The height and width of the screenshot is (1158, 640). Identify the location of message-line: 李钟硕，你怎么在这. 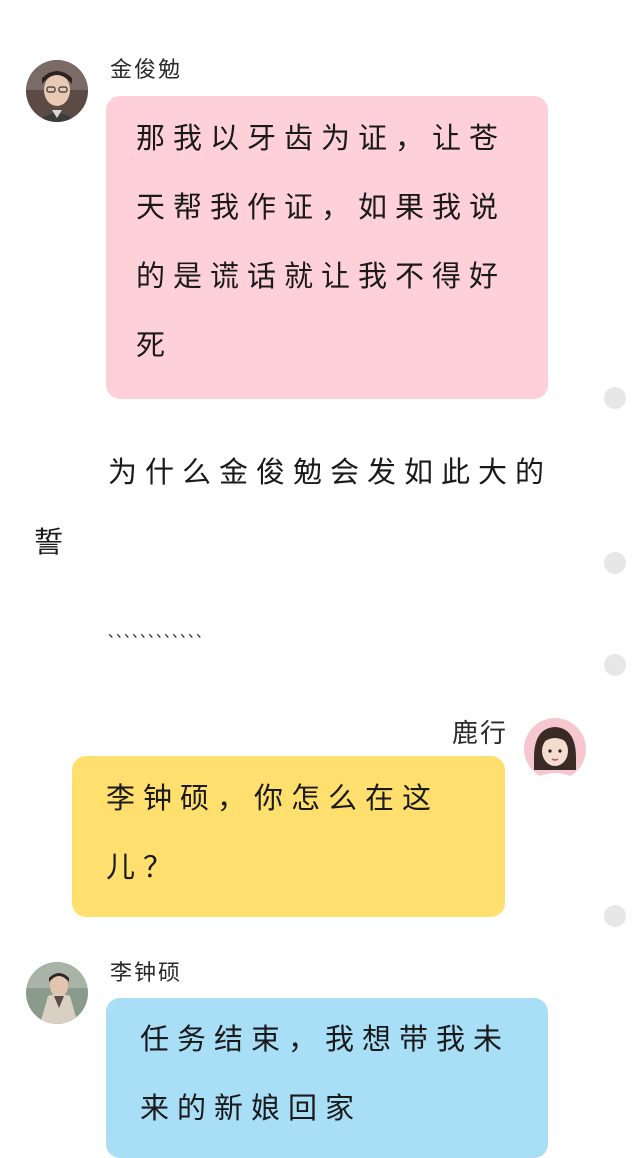
(273, 798).